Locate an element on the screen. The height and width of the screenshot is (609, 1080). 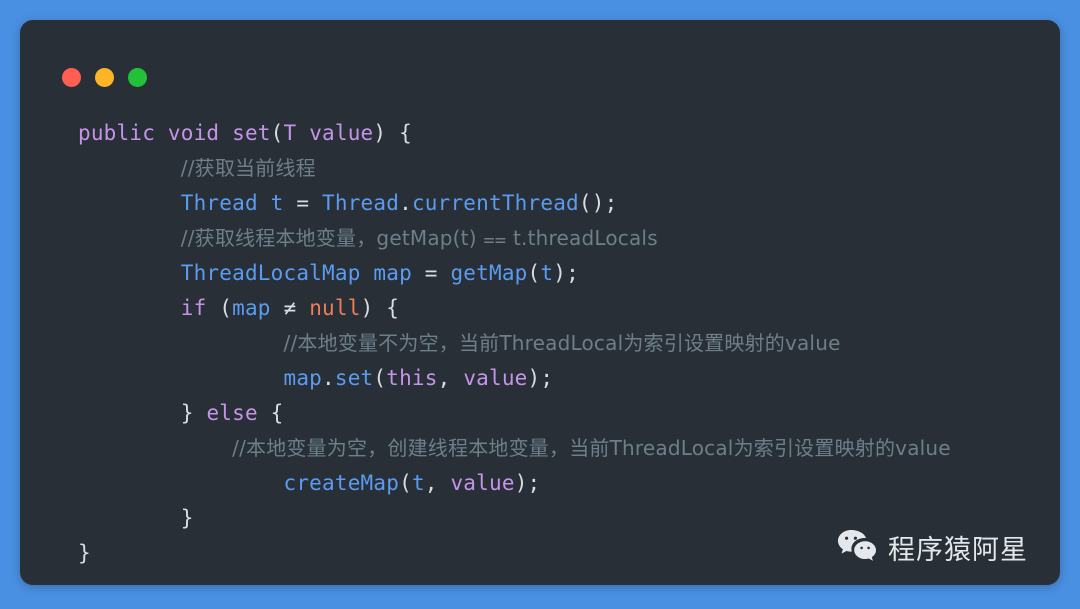
code-line: createMap(t, value); is located at coordinates (540, 483).